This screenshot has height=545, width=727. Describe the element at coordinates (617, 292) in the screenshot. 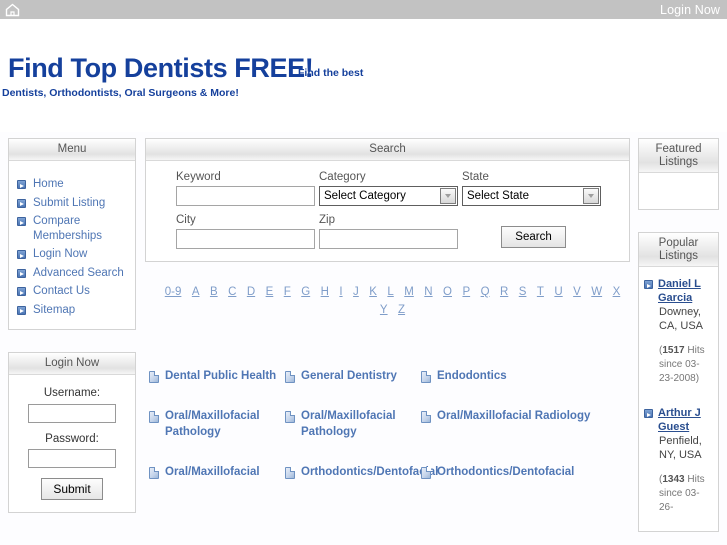

I see `alpha-link-x: X` at that location.